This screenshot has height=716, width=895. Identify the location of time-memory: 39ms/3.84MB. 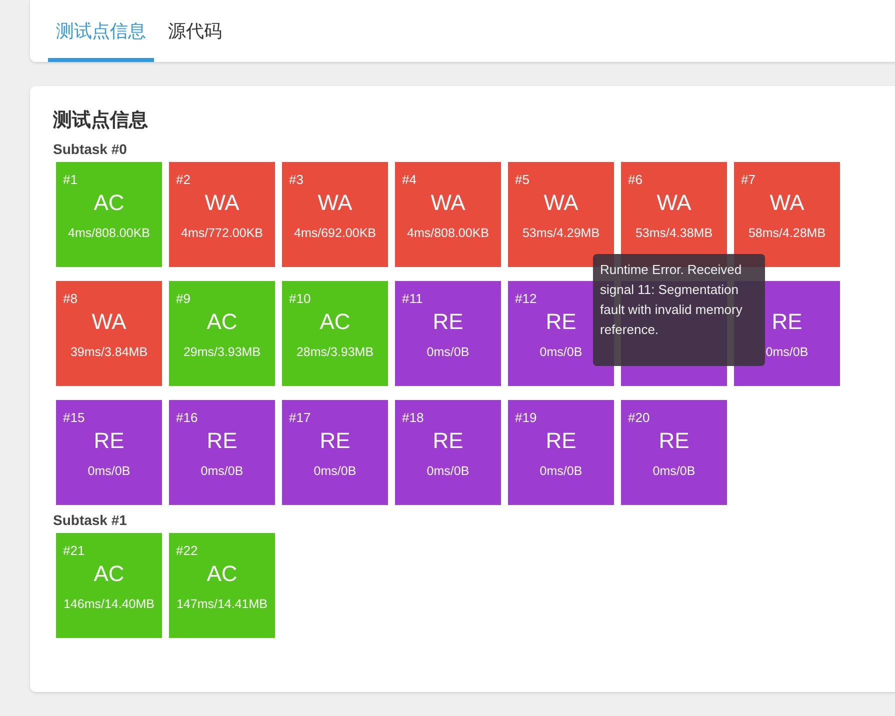
(109, 352).